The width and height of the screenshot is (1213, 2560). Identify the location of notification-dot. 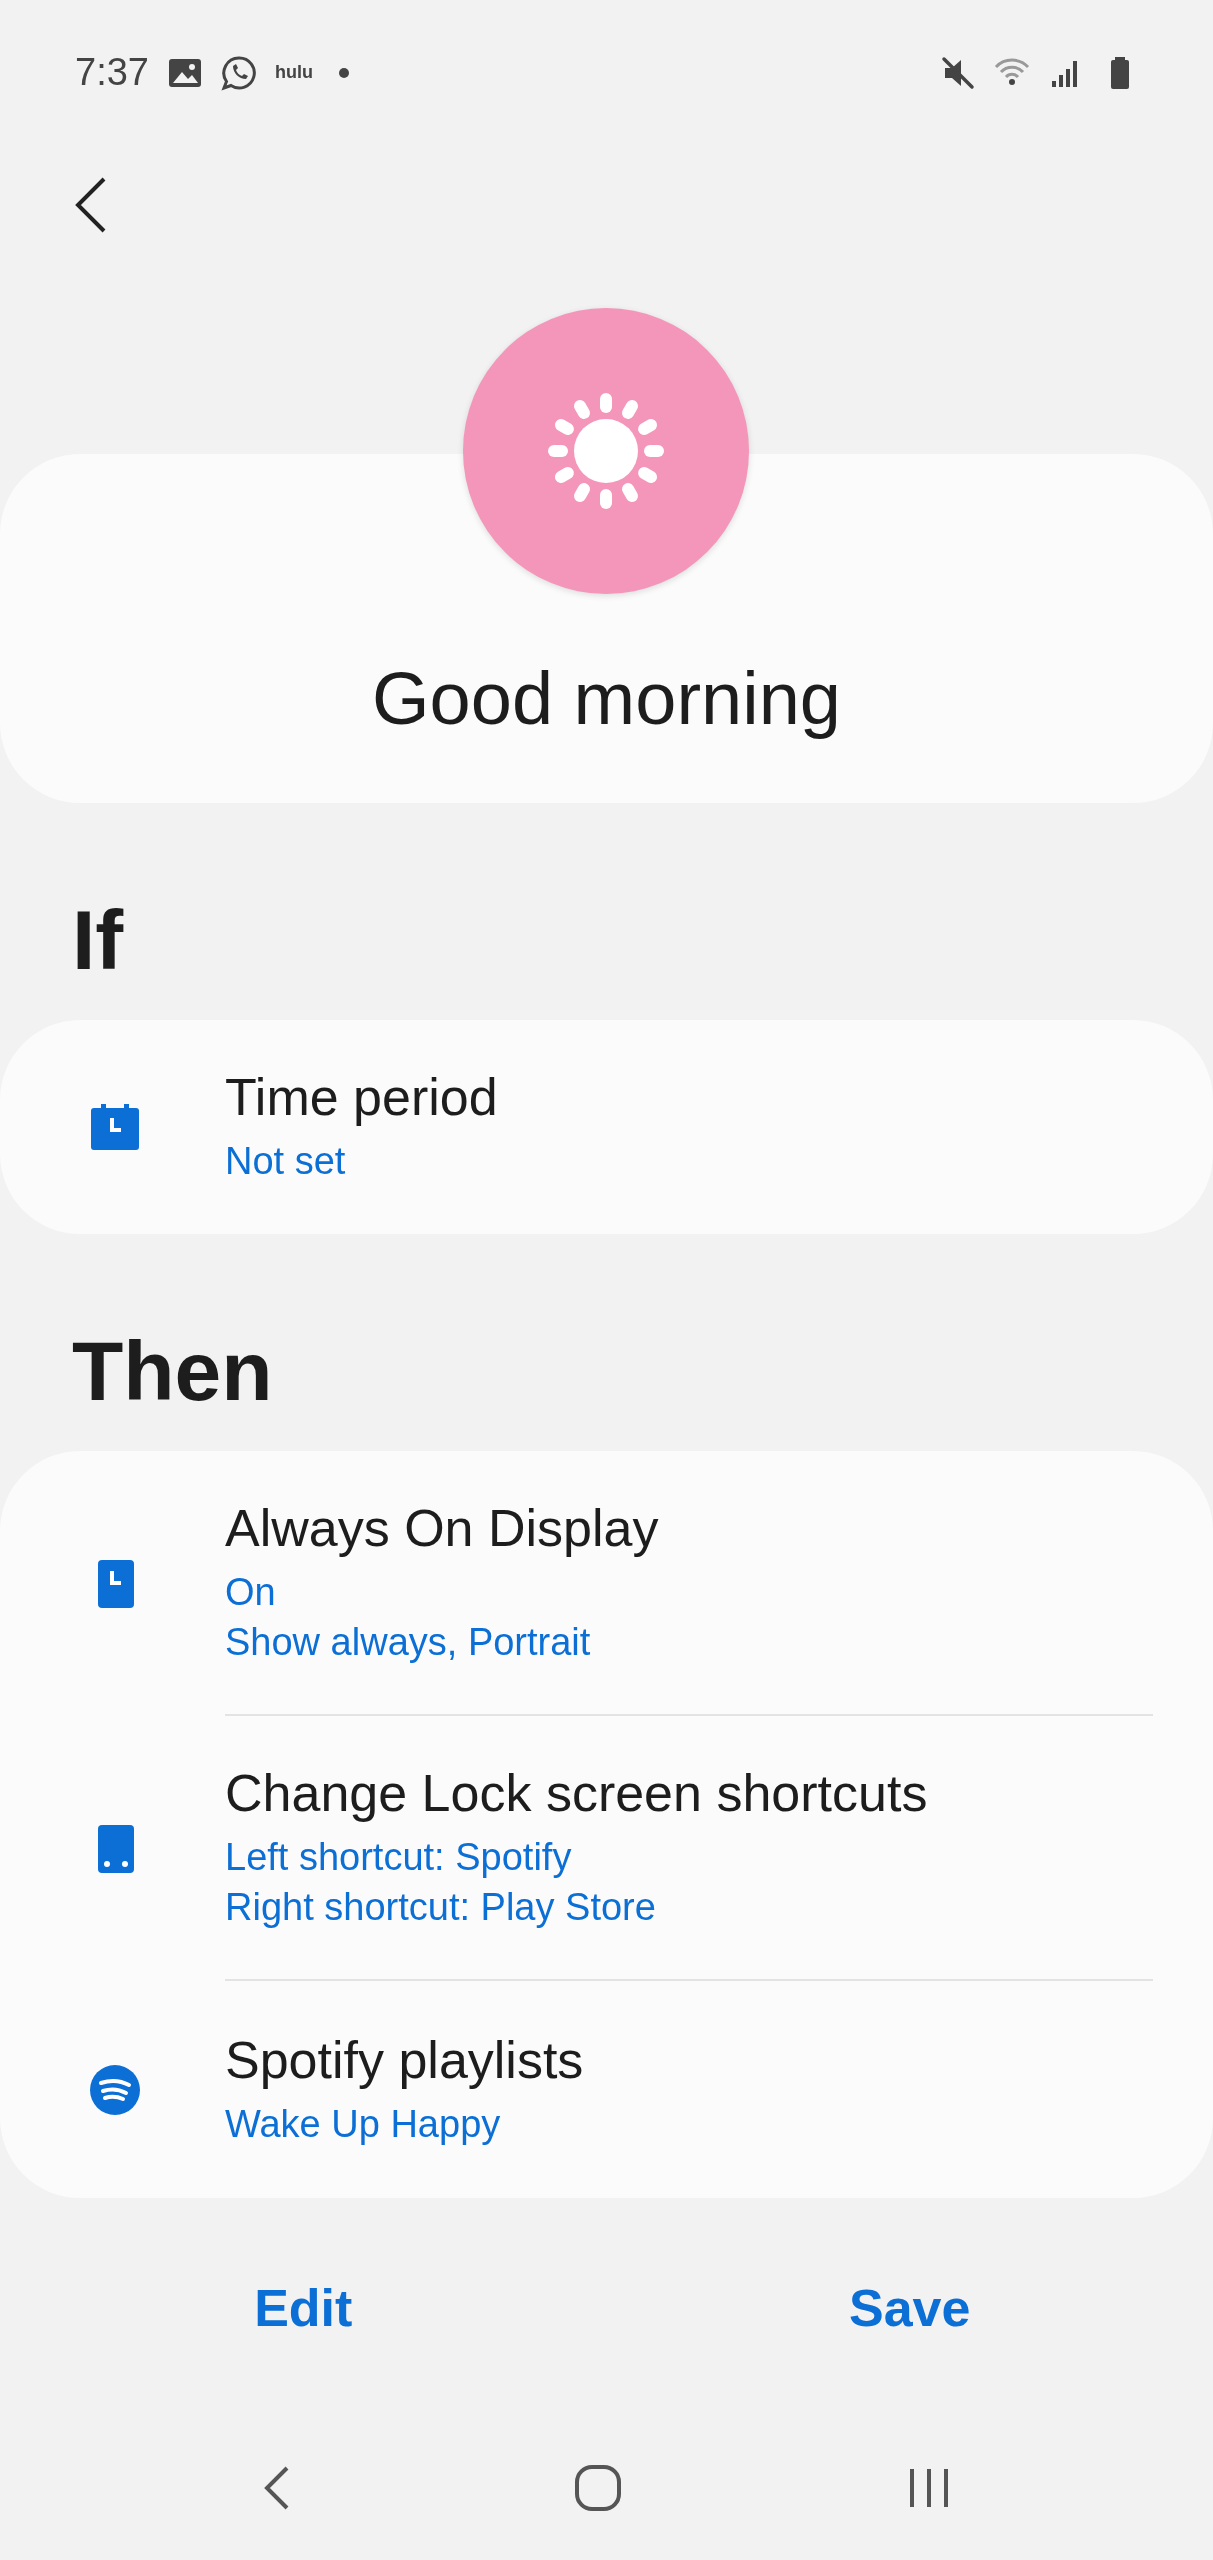
(343, 72).